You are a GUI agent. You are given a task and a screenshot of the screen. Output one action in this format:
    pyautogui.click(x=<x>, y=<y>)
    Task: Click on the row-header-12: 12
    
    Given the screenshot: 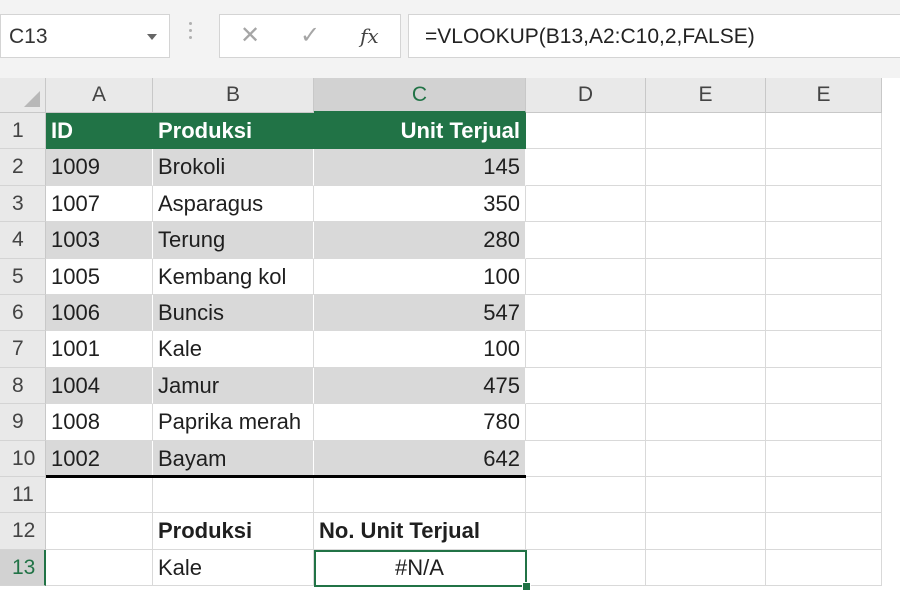 What is the action you would take?
    pyautogui.click(x=23, y=531)
    